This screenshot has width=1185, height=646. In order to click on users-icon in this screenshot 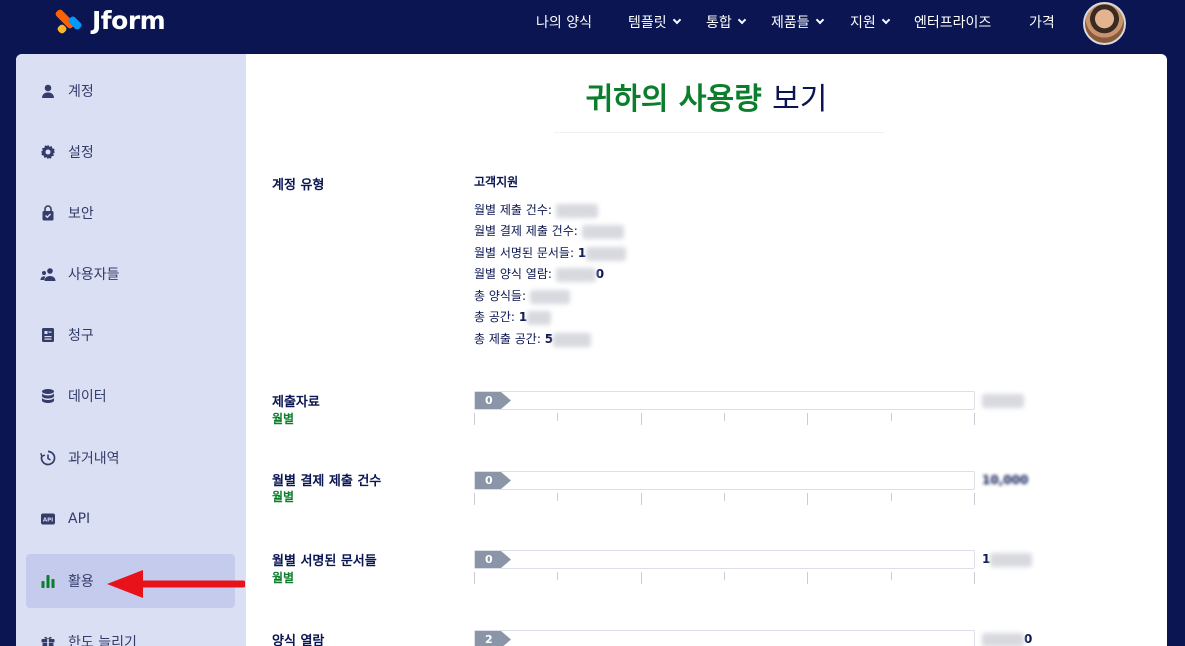, I will do `click(48, 274)`.